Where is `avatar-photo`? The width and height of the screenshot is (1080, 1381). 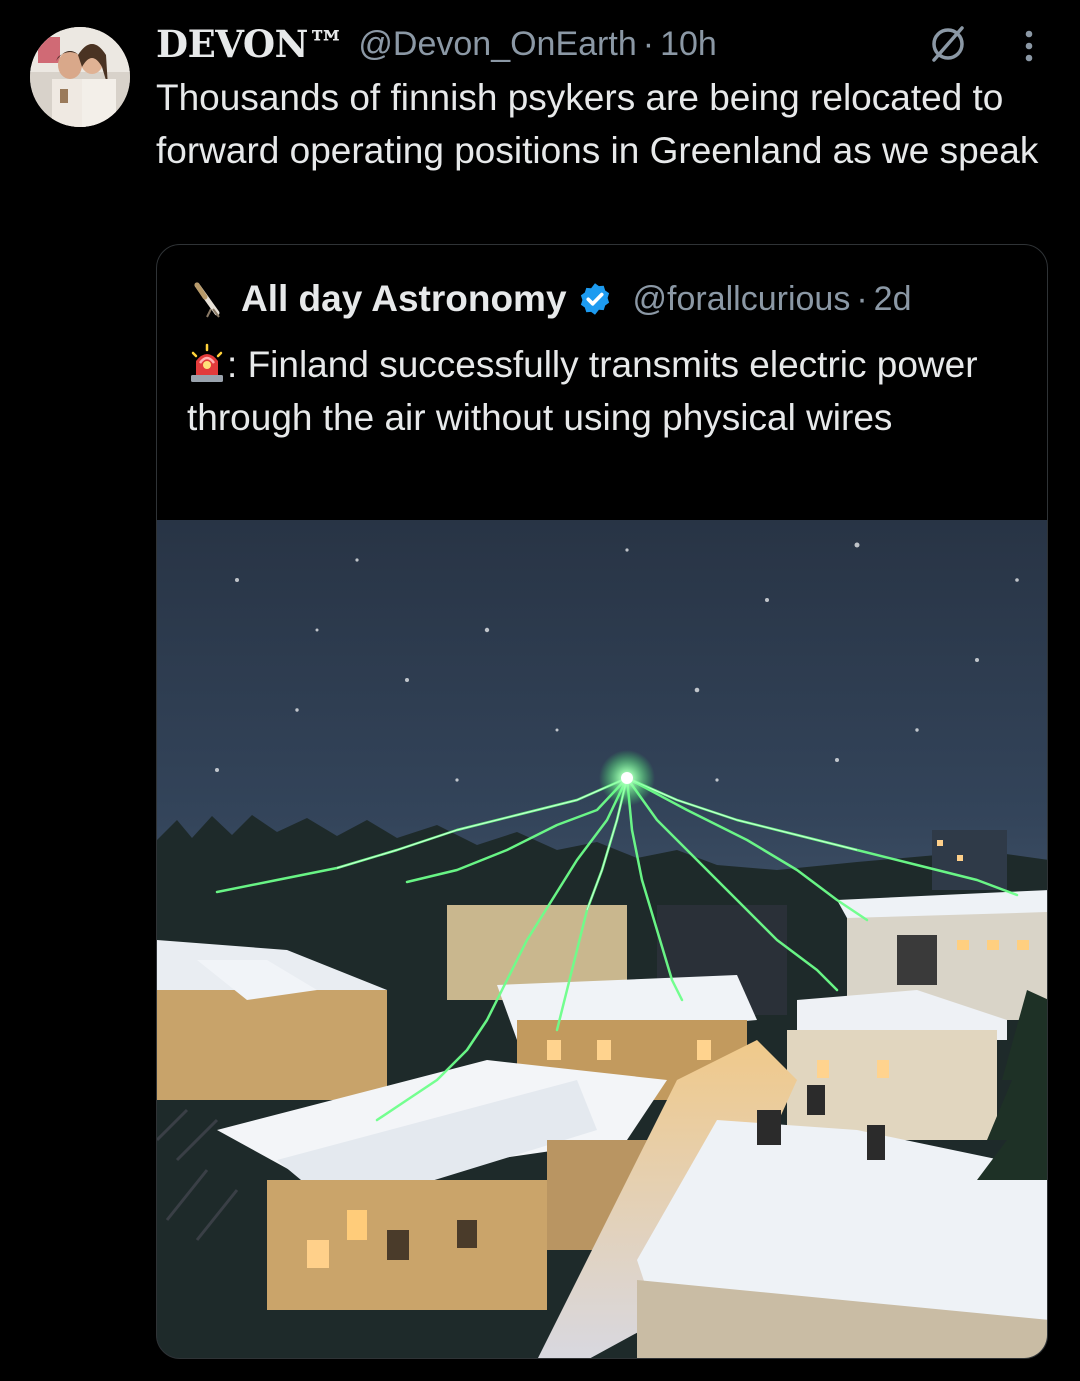 avatar-photo is located at coordinates (80, 77).